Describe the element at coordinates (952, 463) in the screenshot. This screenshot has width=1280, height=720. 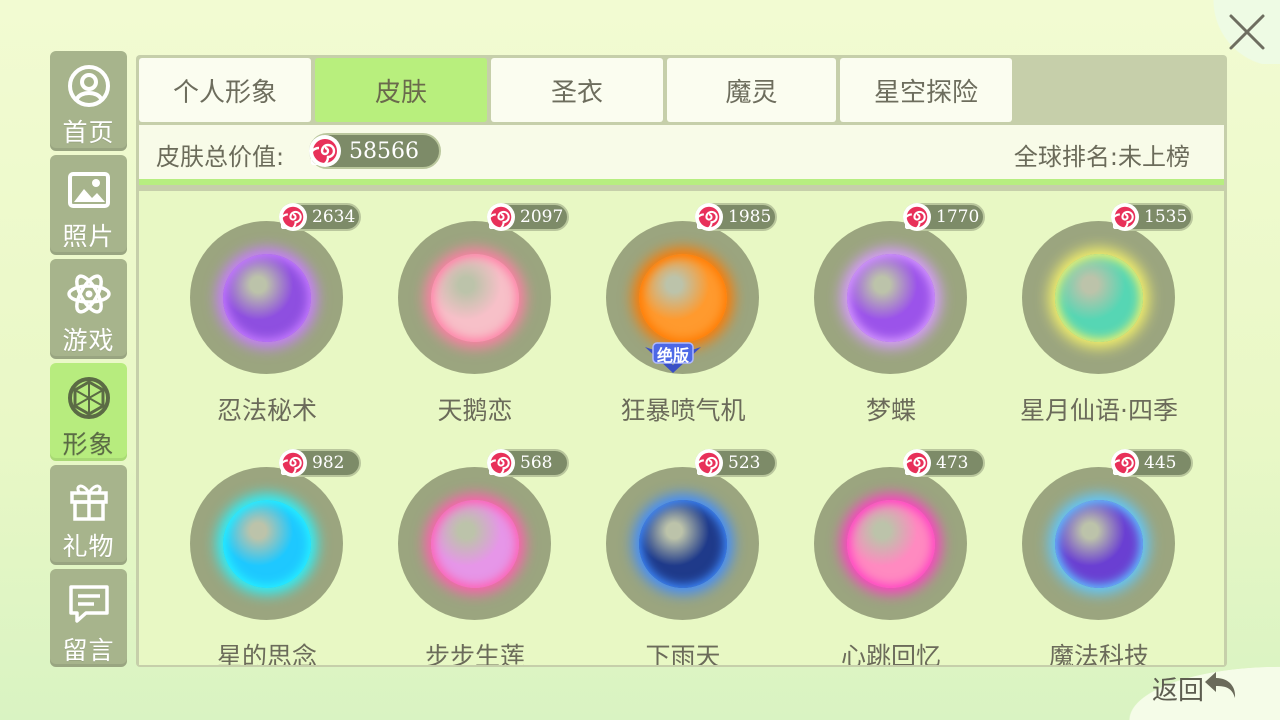
I see `skin-price: 473` at that location.